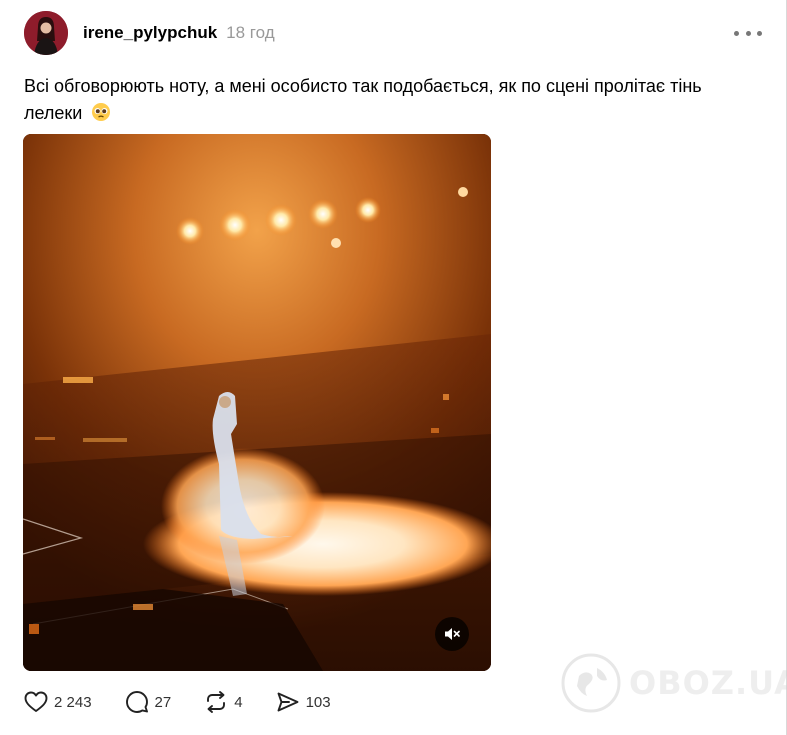 The height and width of the screenshot is (735, 787). I want to click on post-header: irene_pylypchuk 18 год, so click(393, 33).